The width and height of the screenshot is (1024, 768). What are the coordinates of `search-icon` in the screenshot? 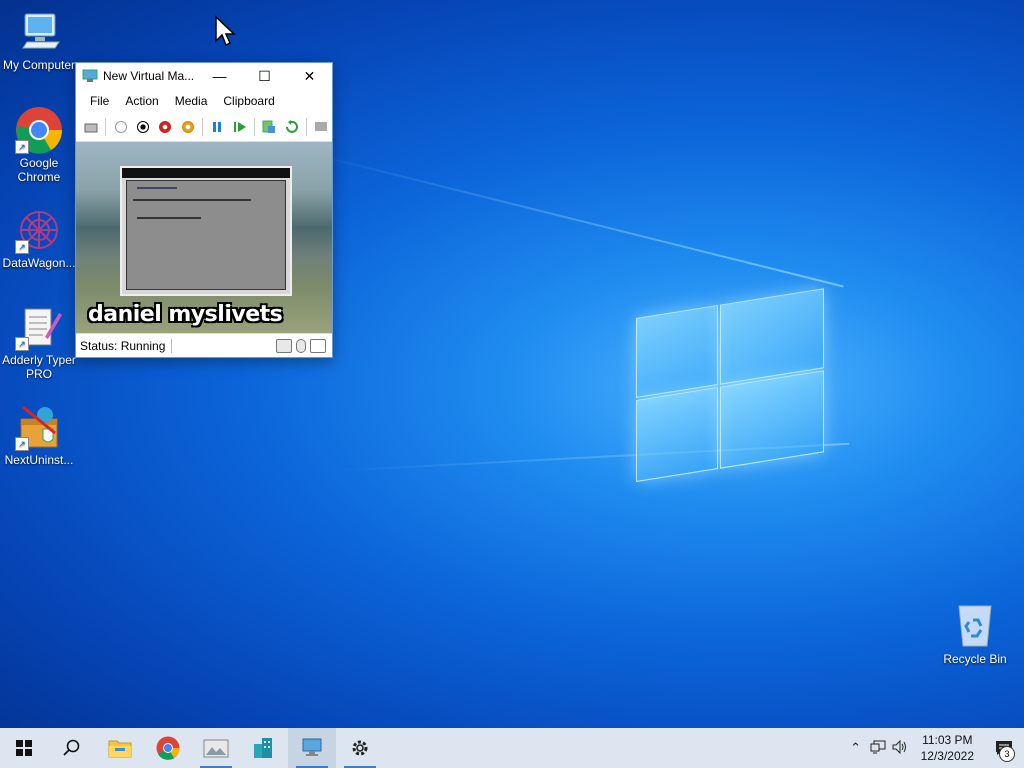 It's located at (71, 747).